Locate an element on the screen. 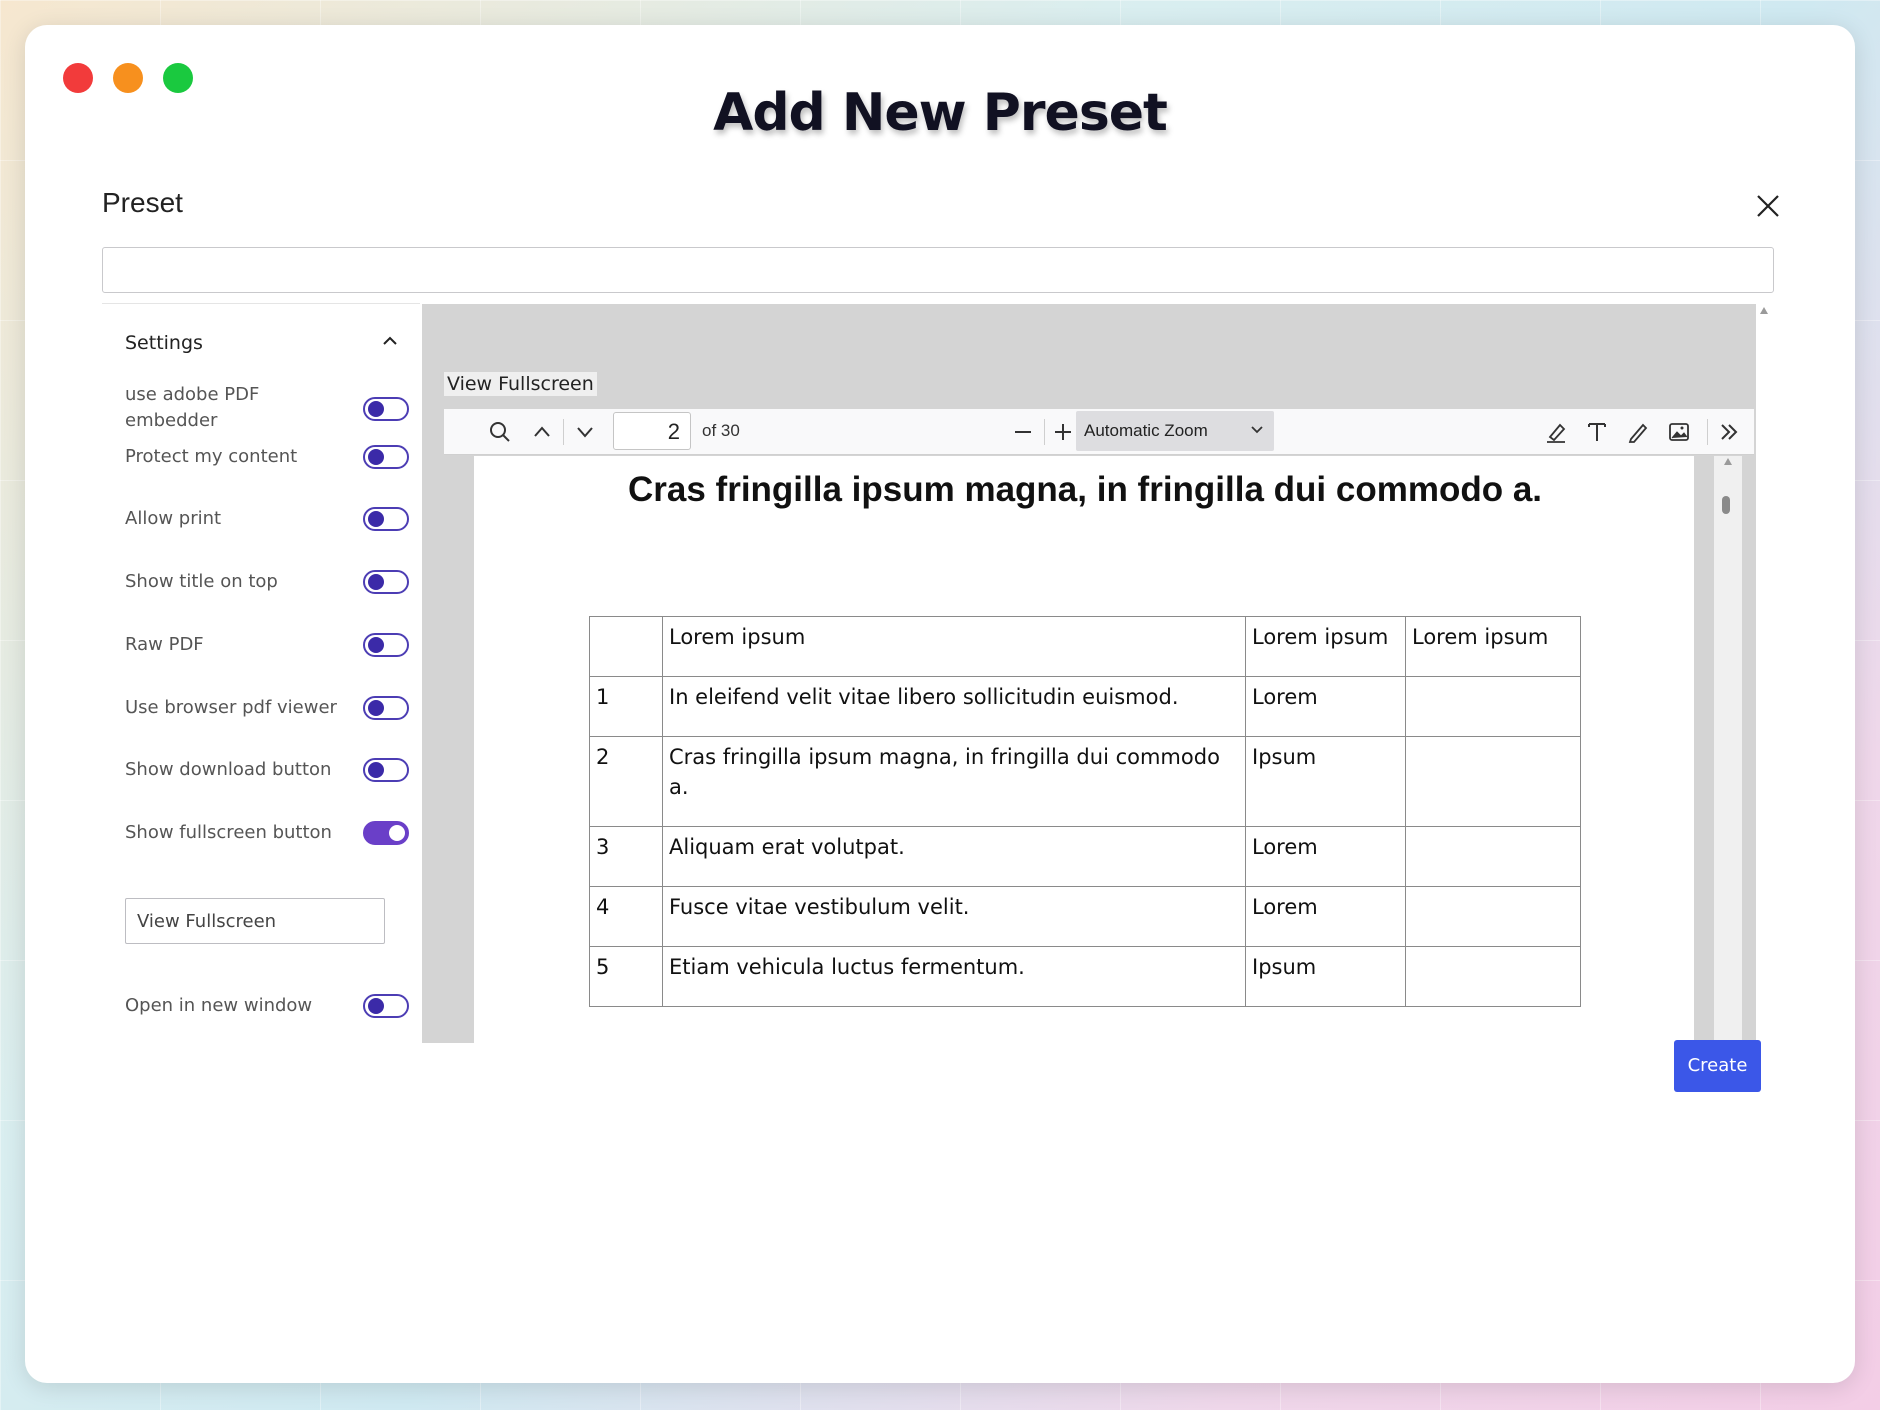 This screenshot has width=1880, height=1410. dialog-title: Preset is located at coordinates (142, 202).